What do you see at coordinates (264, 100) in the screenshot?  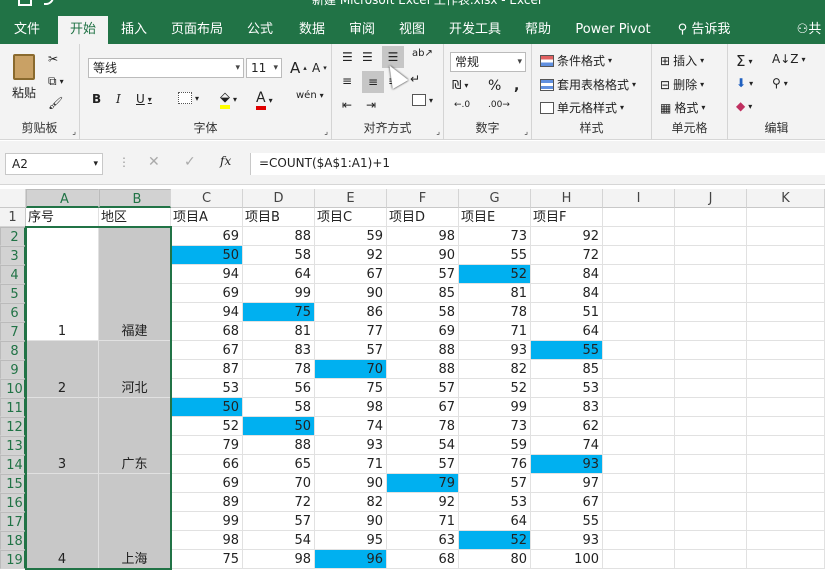 I see `font-color-button: A ▾` at bounding box center [264, 100].